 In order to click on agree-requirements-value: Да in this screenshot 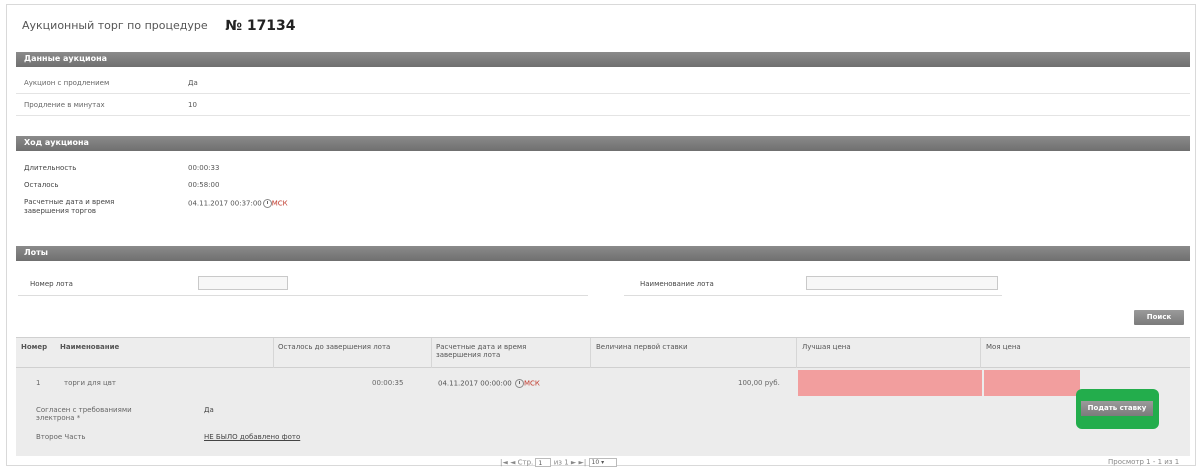, I will do `click(209, 410)`.